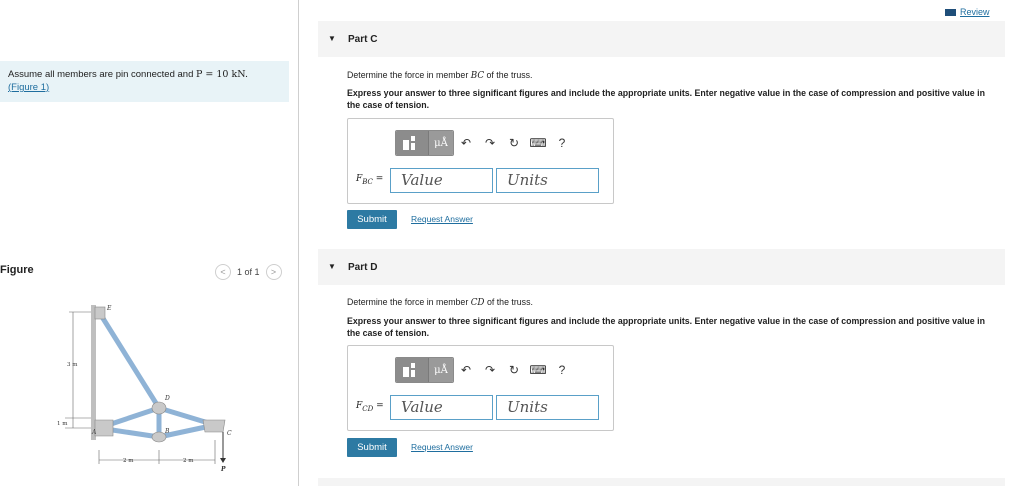 The width and height of the screenshot is (1024, 486). I want to click on truss-figure: E D B A C P 3 m 1 m 2 m 2 m, so click(144, 389).